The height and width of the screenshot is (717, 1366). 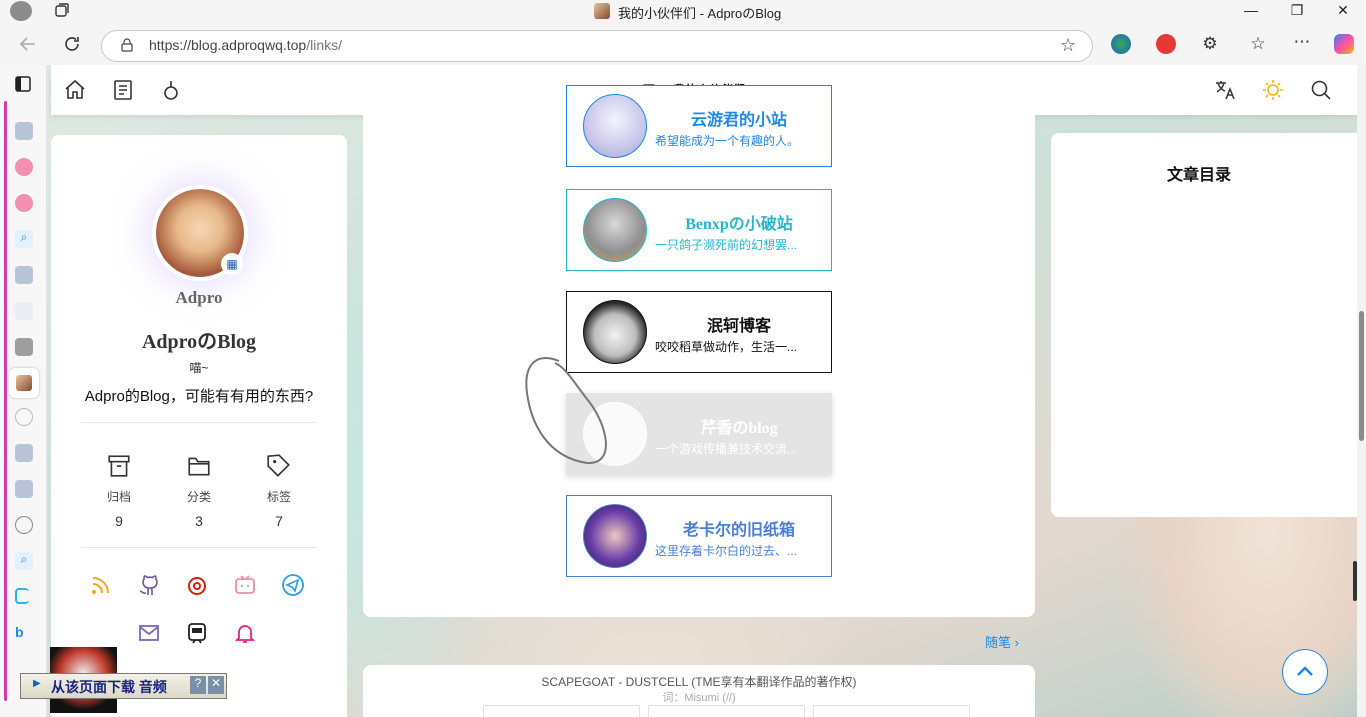 I want to click on tab-icon-smile, so click(x=24, y=417).